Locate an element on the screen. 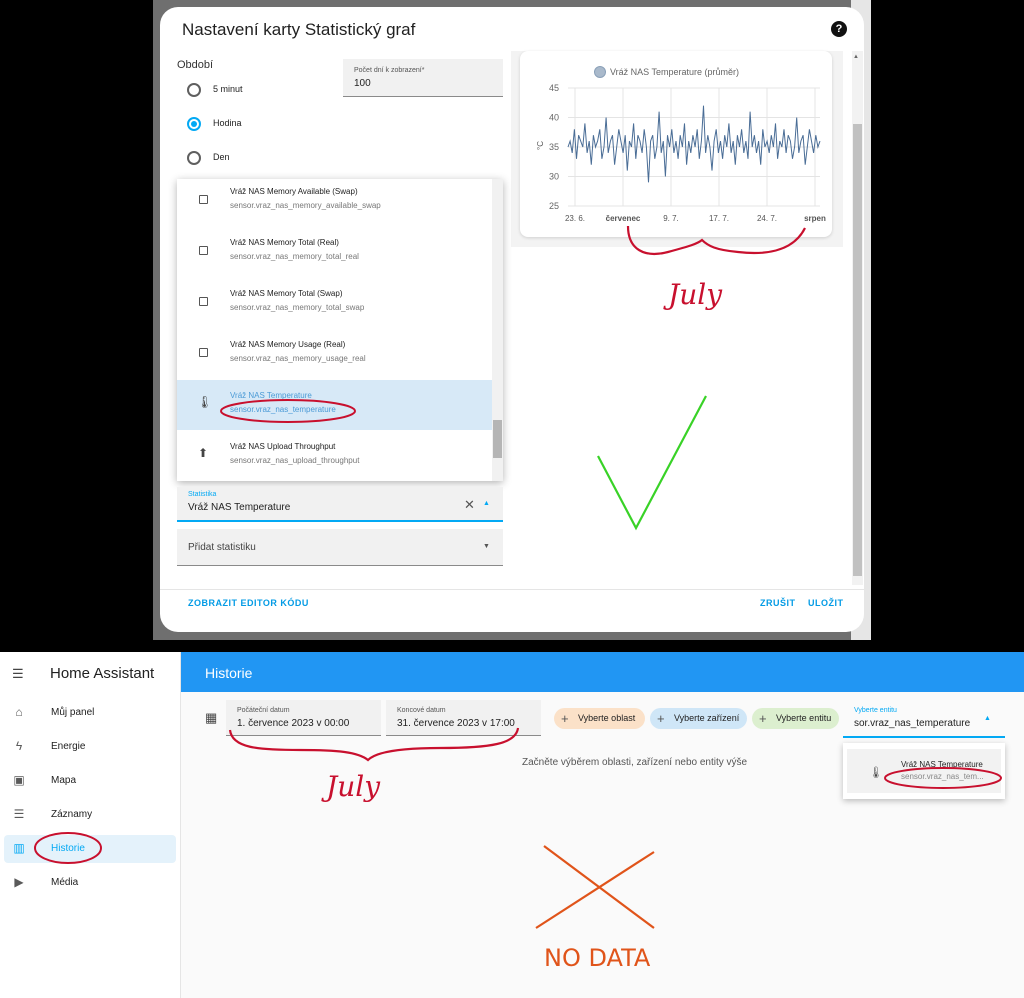 This screenshot has height=998, width=1024. y-tick-label: 35 is located at coordinates (554, 147).